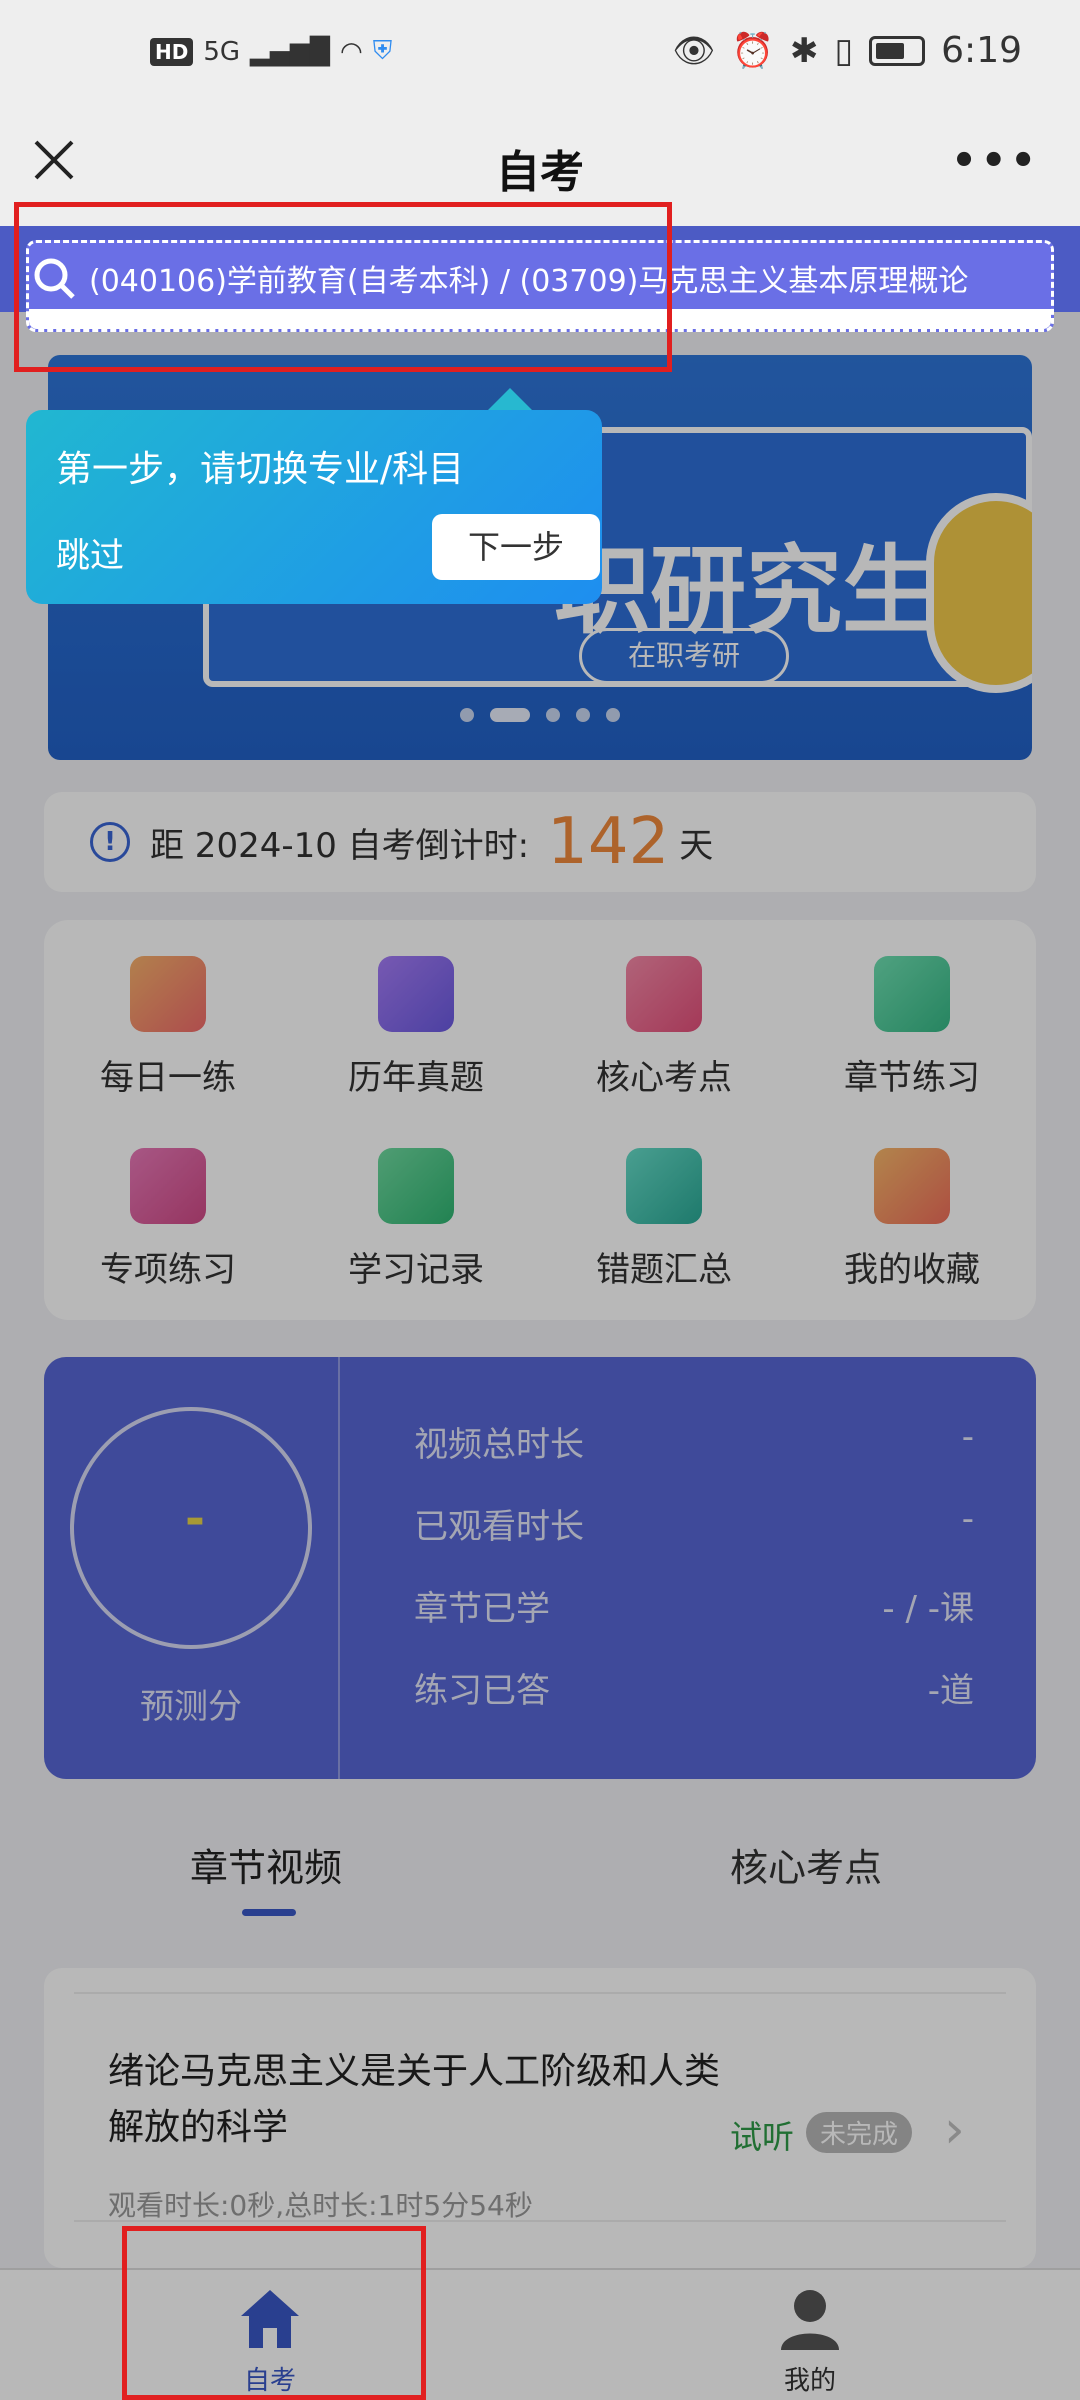 Image resolution: width=1080 pixels, height=2400 pixels. What do you see at coordinates (290, 51) in the screenshot?
I see `signal-icon: ▂▄▆█` at bounding box center [290, 51].